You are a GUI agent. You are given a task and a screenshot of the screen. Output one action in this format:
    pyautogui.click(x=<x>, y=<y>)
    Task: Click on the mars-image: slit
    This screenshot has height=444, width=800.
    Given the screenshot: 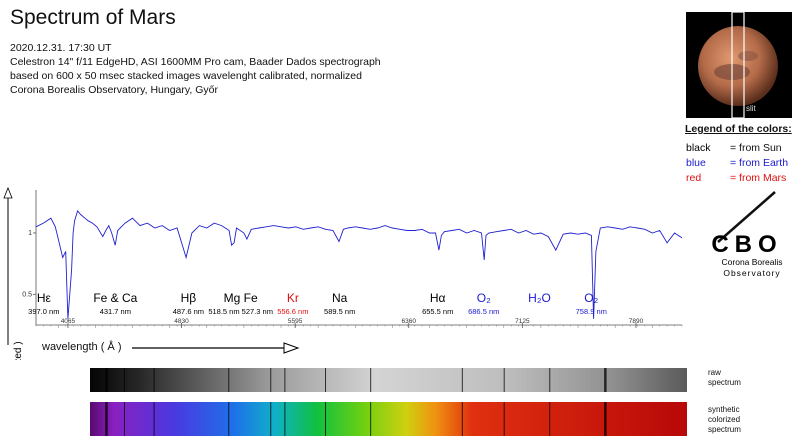 What is the action you would take?
    pyautogui.click(x=739, y=65)
    